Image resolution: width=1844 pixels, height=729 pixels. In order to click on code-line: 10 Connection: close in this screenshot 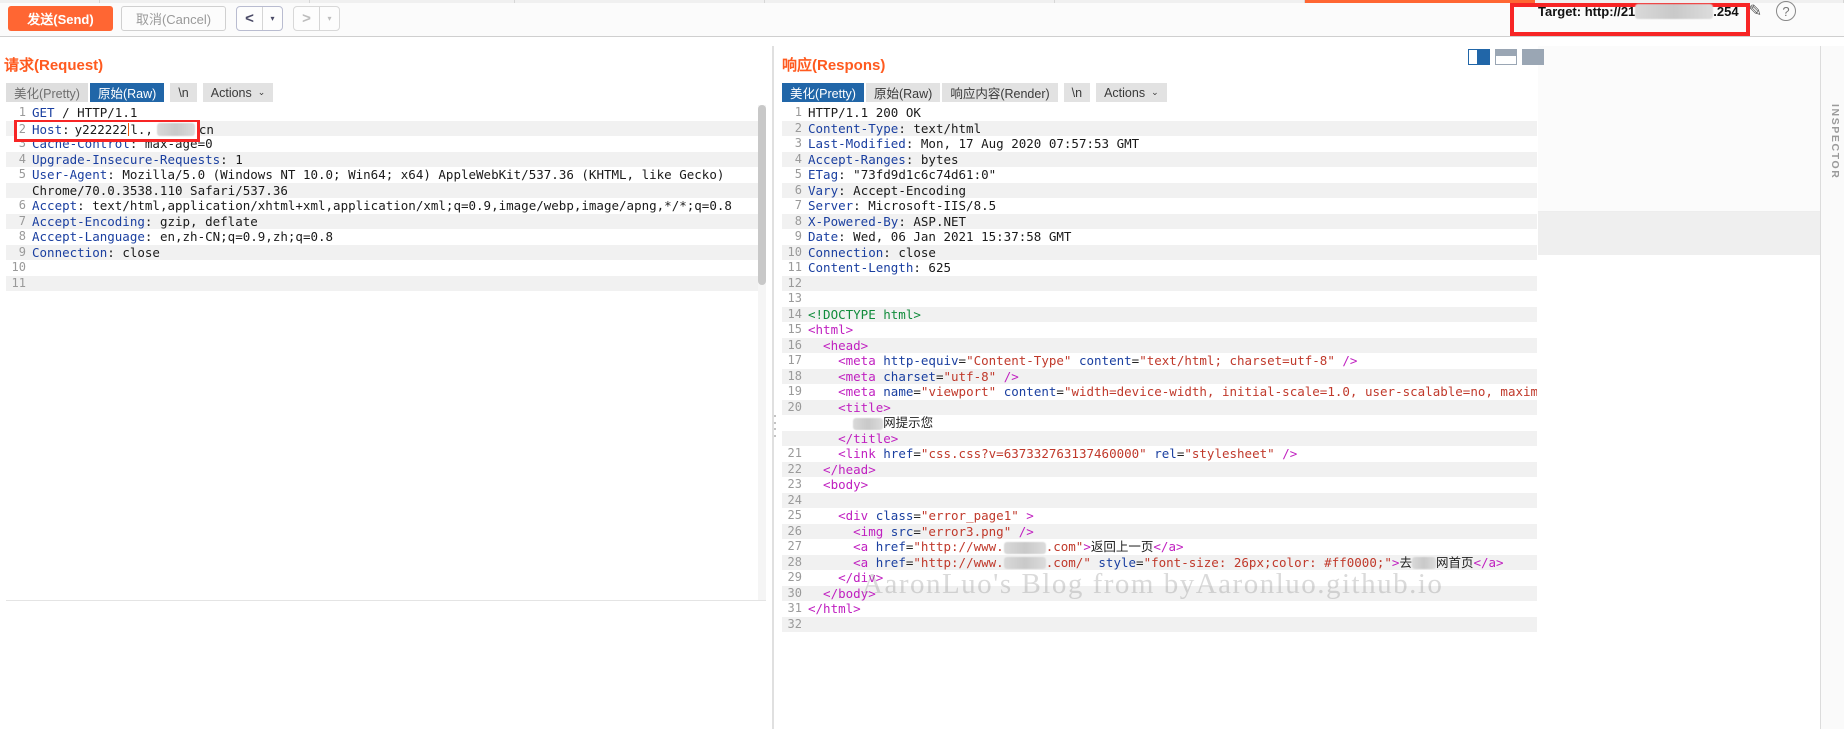, I will do `click(1159, 252)`.